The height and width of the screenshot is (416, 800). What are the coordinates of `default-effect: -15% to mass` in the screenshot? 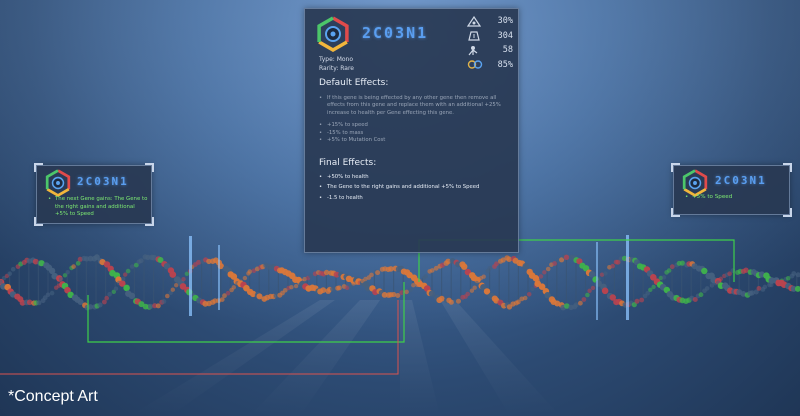 It's located at (414, 134).